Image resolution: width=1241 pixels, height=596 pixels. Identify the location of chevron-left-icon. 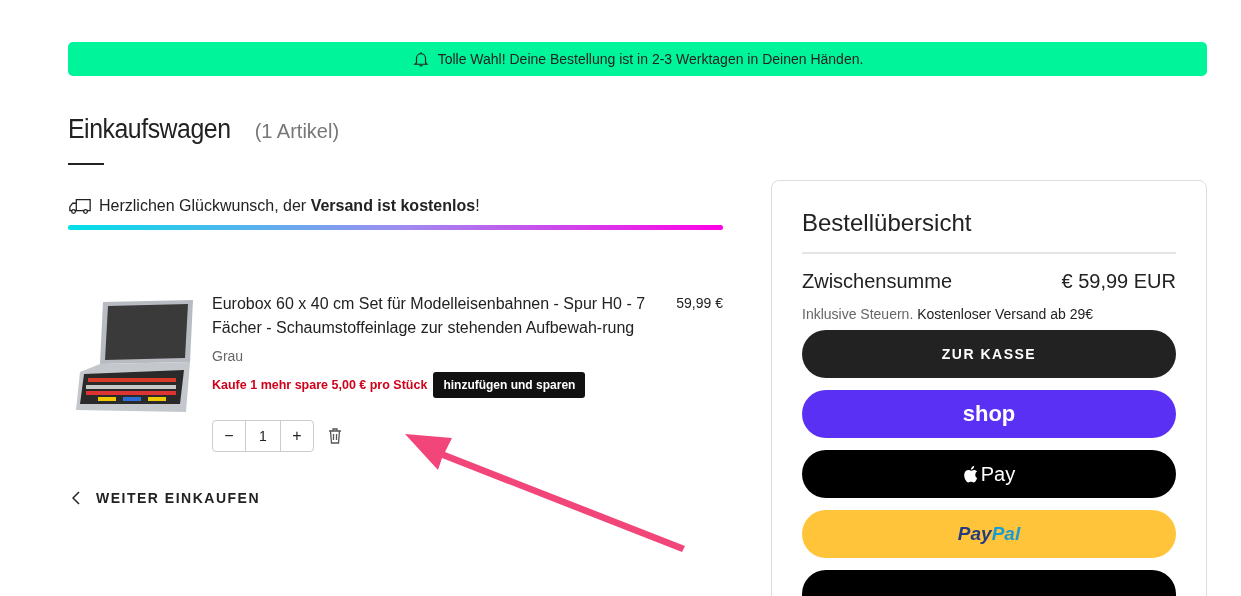
(76, 498).